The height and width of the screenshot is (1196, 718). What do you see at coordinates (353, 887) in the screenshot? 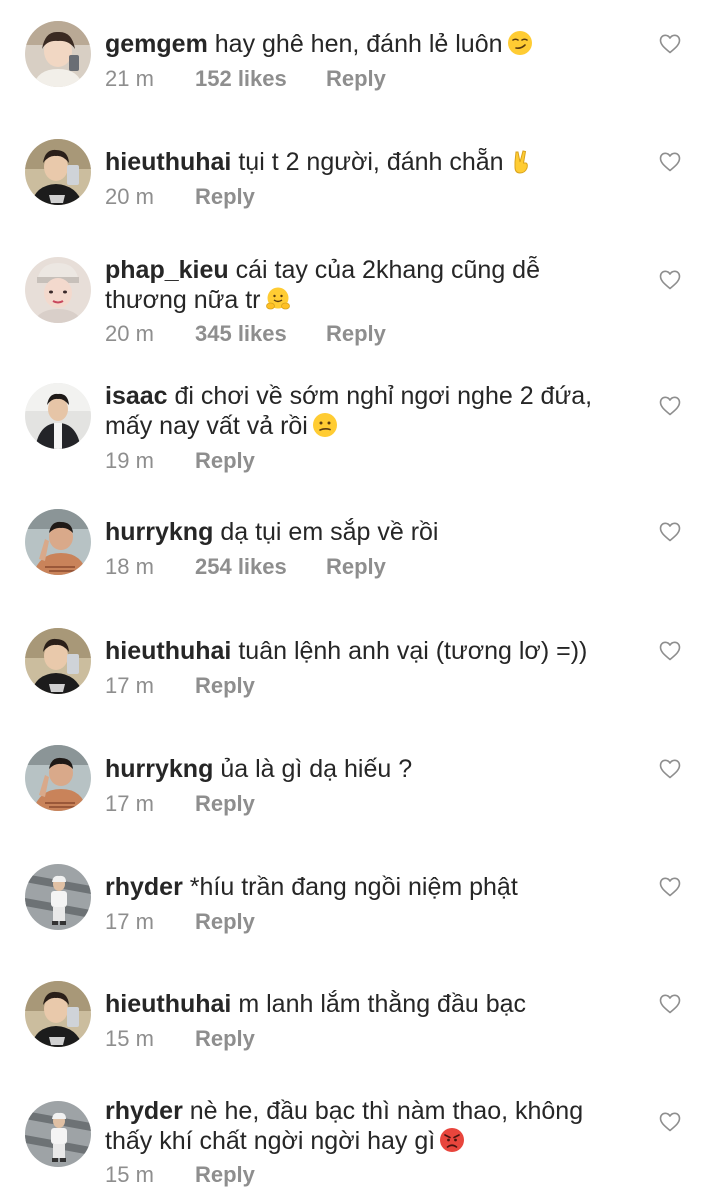
I see `comment-text: *híu trần đang ngồi niệm phật` at bounding box center [353, 887].